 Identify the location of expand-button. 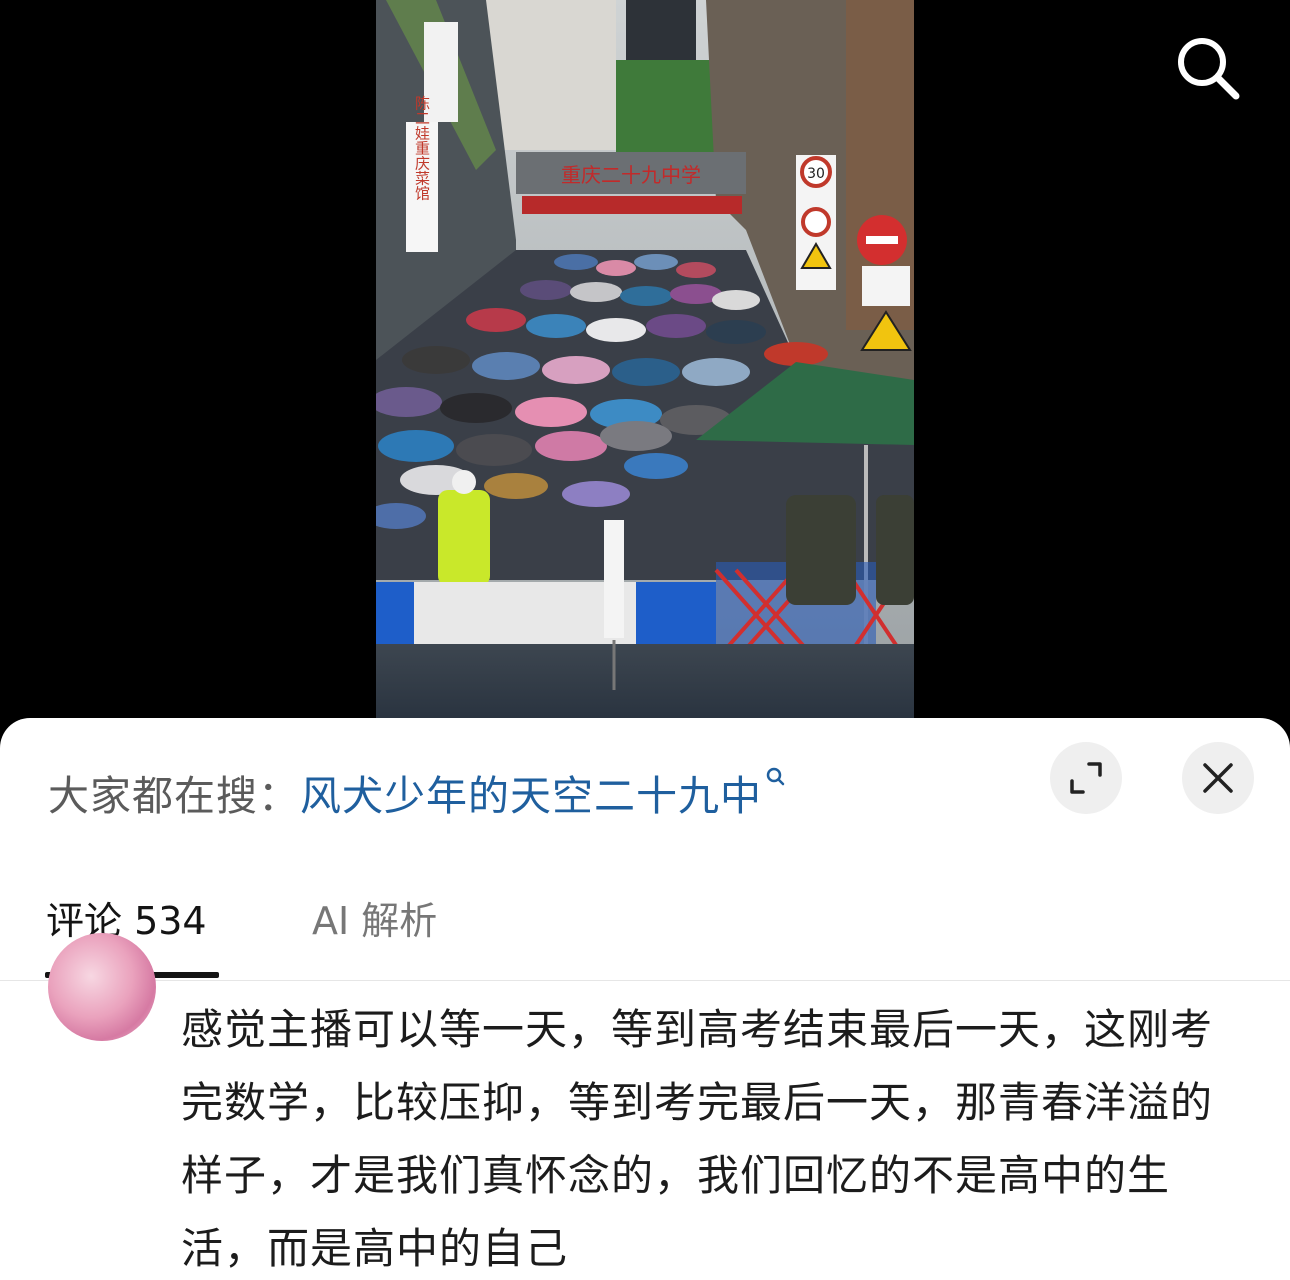
(1086, 778).